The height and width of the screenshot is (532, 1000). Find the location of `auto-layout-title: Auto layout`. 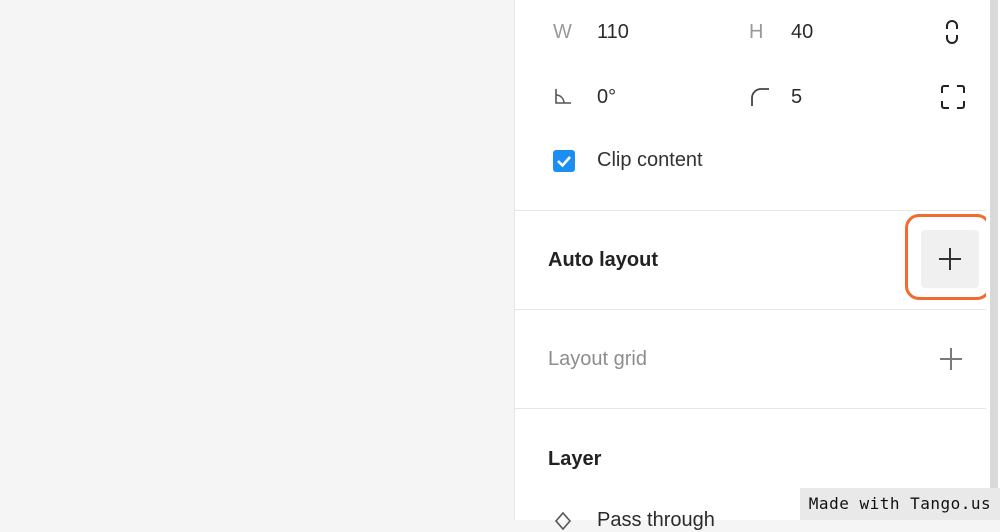

auto-layout-title: Auto layout is located at coordinates (603, 260).